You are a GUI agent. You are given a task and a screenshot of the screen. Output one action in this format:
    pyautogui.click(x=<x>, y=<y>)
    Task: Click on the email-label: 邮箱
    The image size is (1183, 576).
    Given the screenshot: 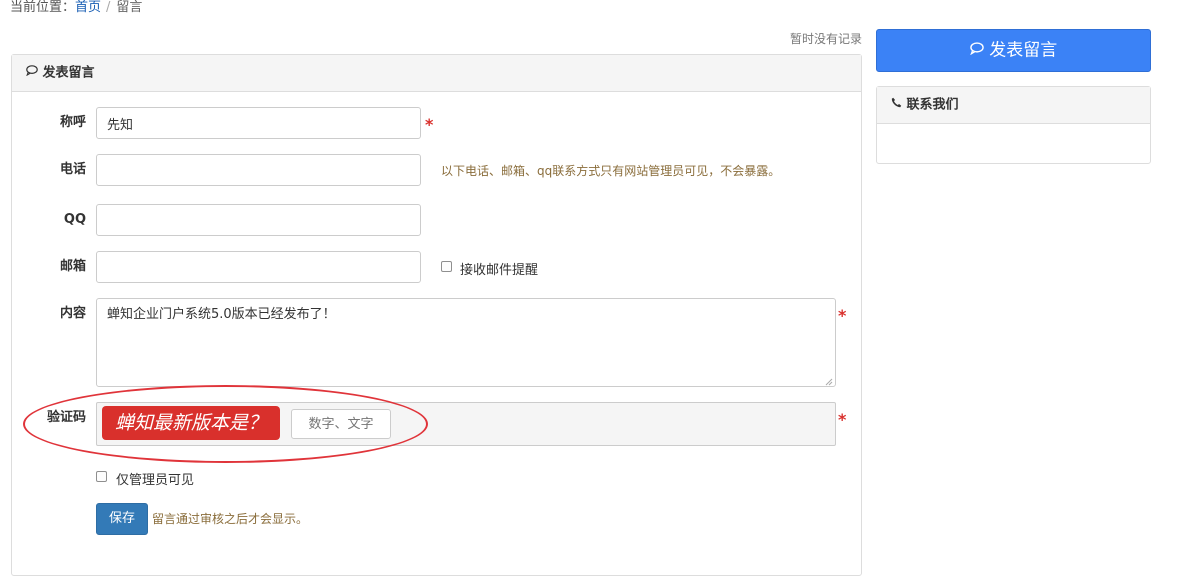 What is the action you would take?
    pyautogui.click(x=72, y=266)
    